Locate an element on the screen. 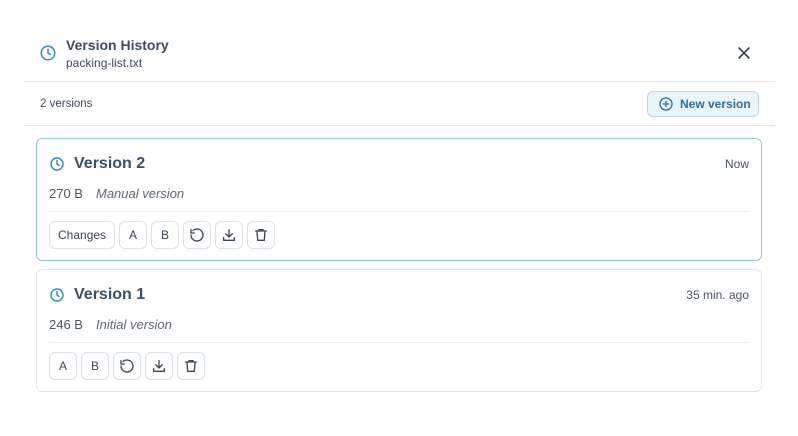 This screenshot has height=436, width=798. changes-button: Changes is located at coordinates (82, 235).